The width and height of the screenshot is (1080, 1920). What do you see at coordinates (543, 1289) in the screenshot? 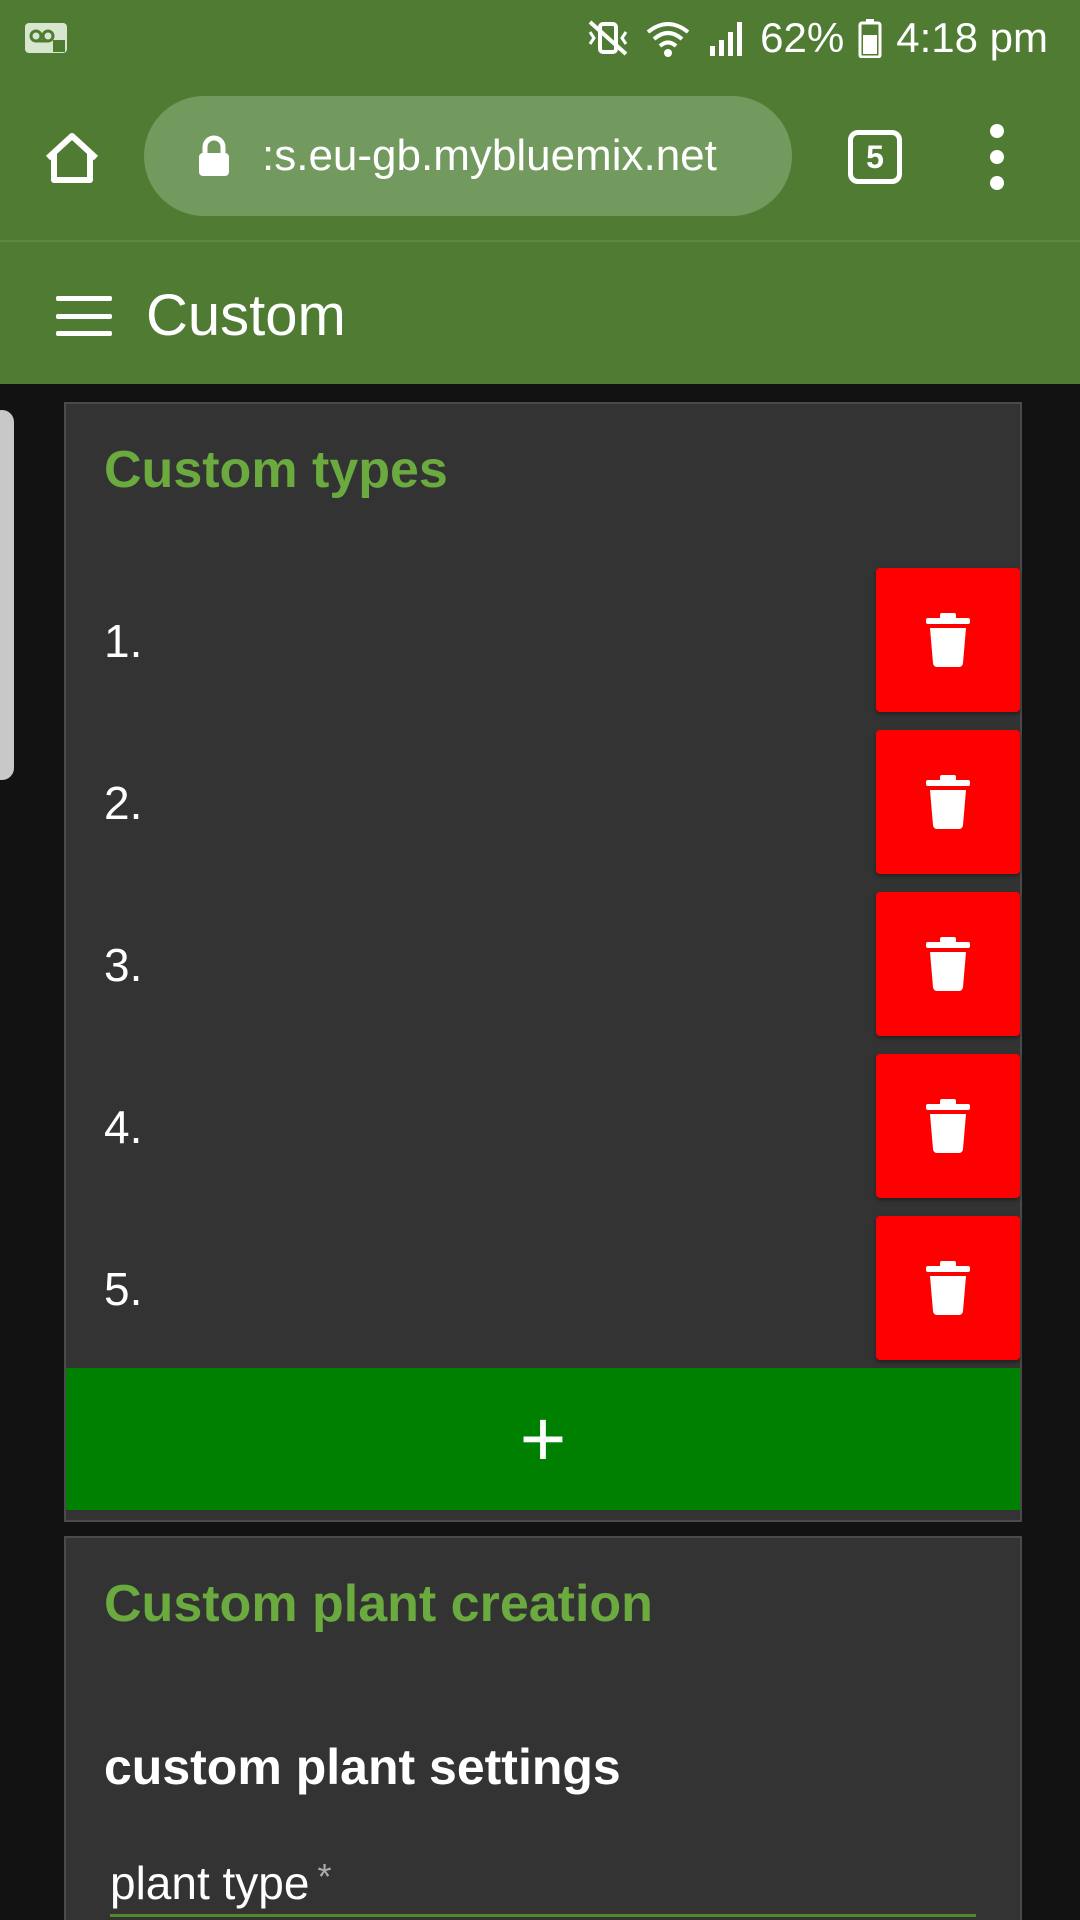
I see `list-item: 5.` at bounding box center [543, 1289].